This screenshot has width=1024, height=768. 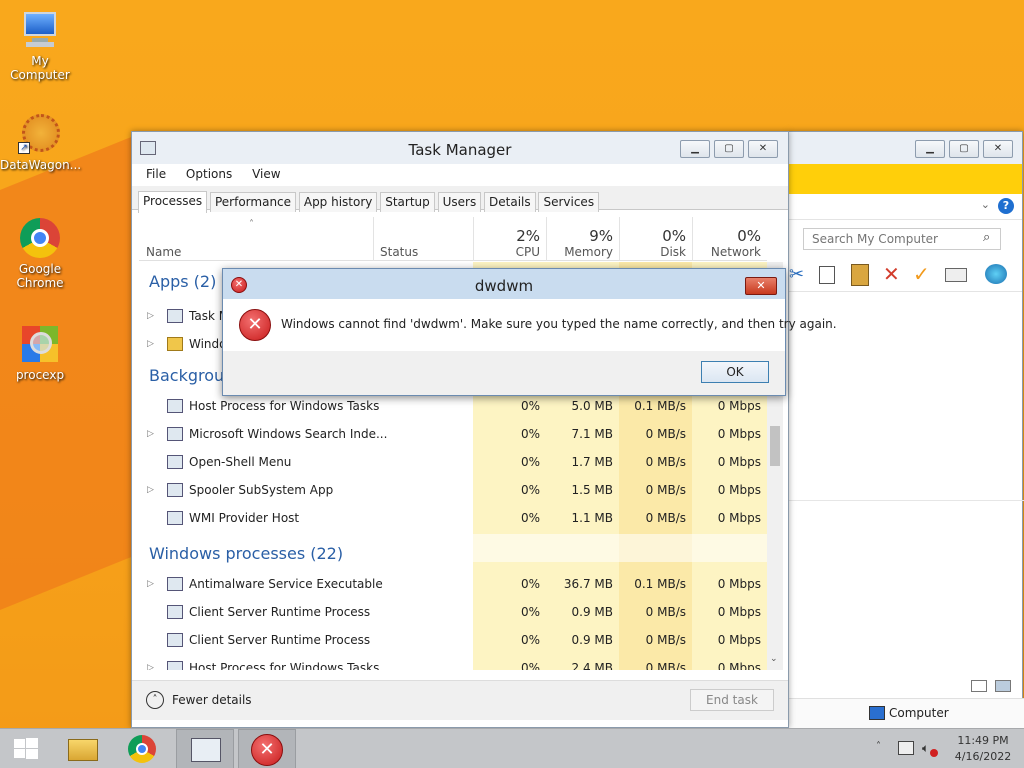 What do you see at coordinates (956, 275) in the screenshot?
I see `properties-icon` at bounding box center [956, 275].